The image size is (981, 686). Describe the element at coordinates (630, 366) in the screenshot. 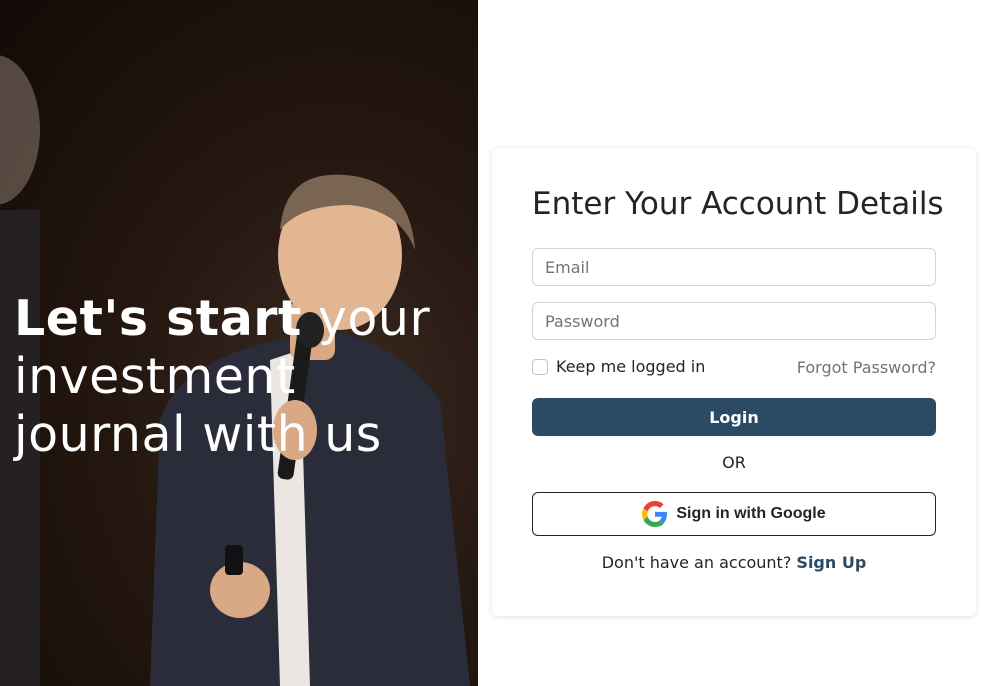

I see `remember-label: Keep me logged in` at that location.